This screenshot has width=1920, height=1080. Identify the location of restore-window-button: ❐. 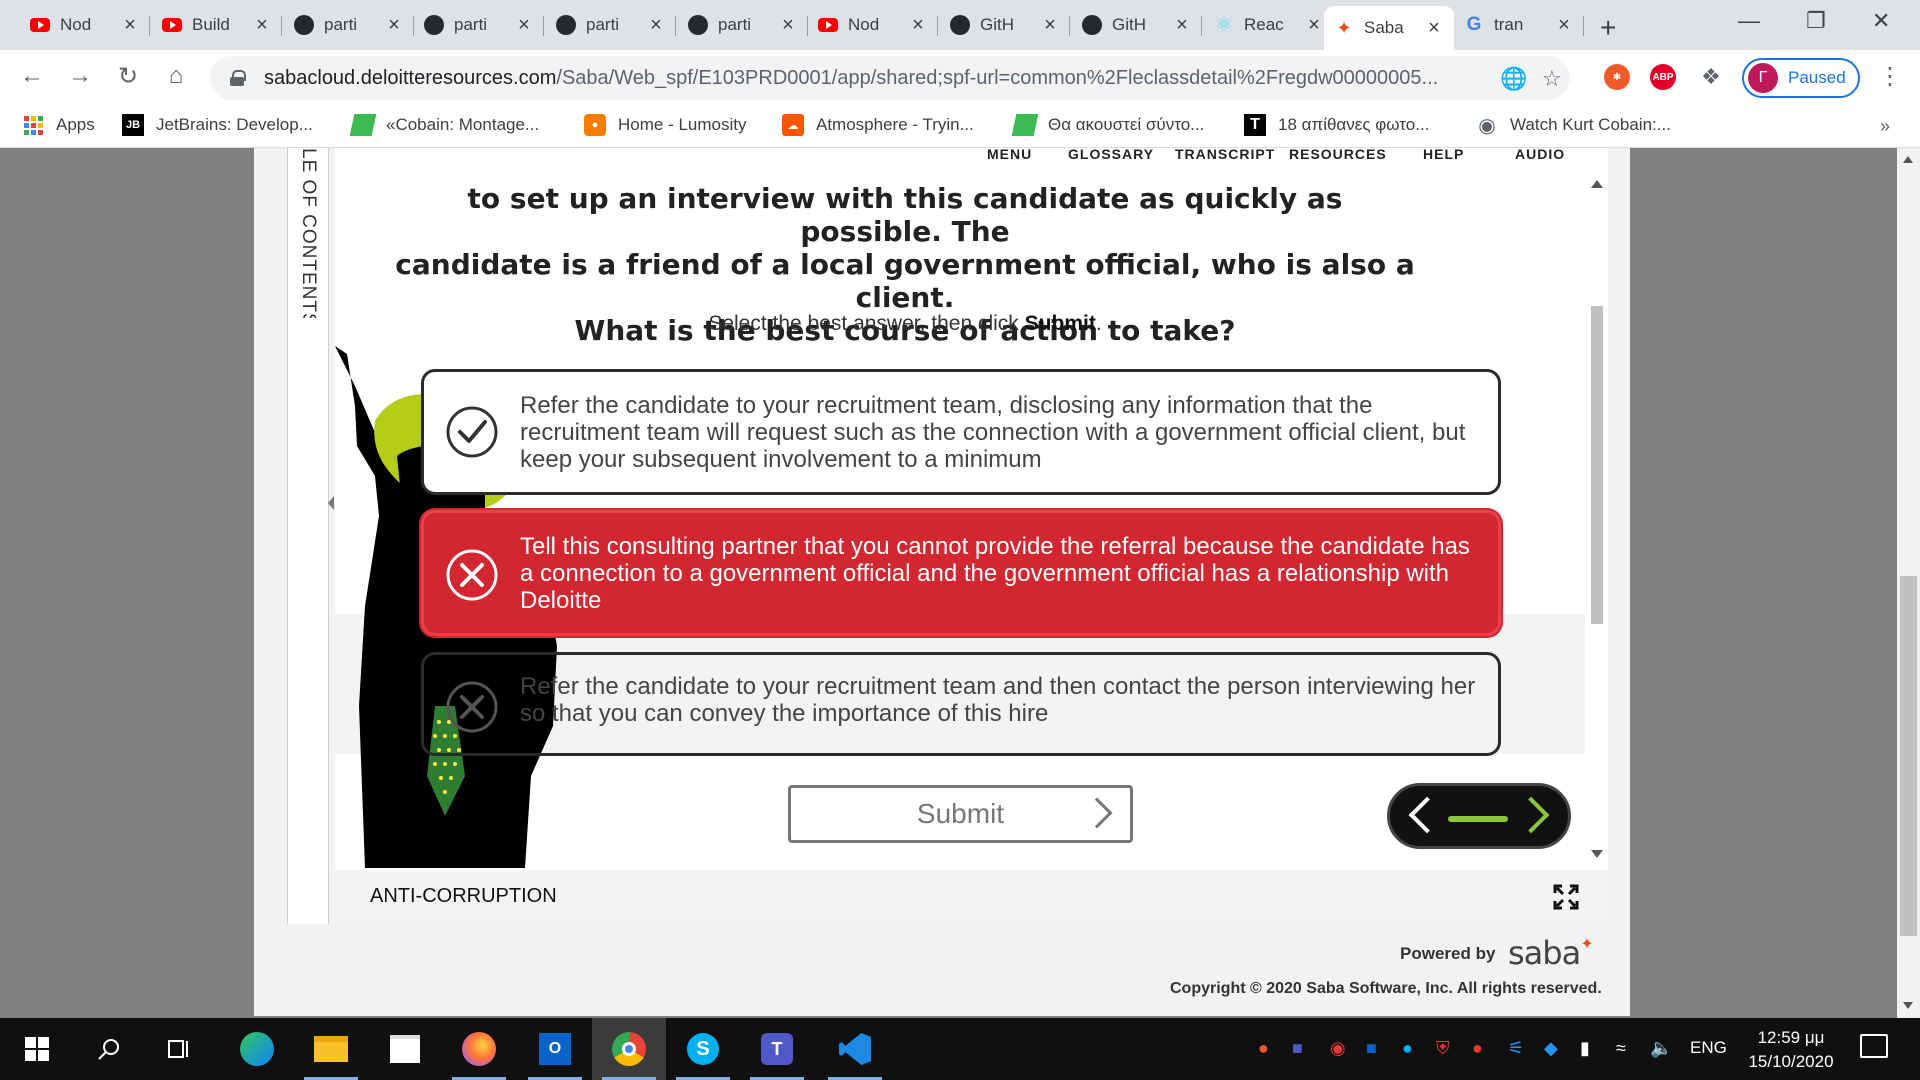
(1816, 21).